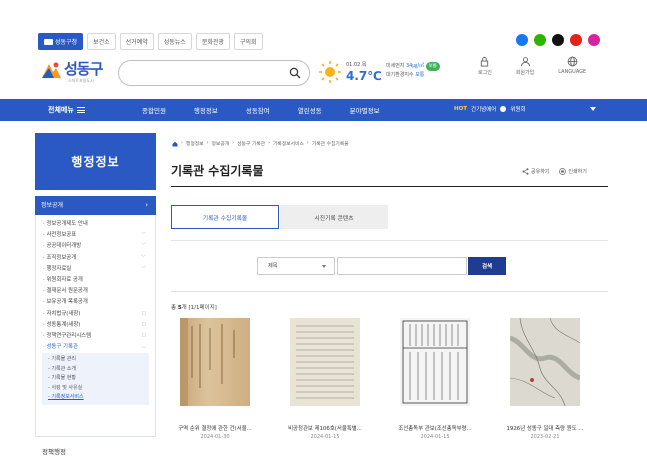 Image resolution: width=647 pixels, height=466 pixels. I want to click on breadcrumb-item: 성동구 기록관, so click(251, 143).